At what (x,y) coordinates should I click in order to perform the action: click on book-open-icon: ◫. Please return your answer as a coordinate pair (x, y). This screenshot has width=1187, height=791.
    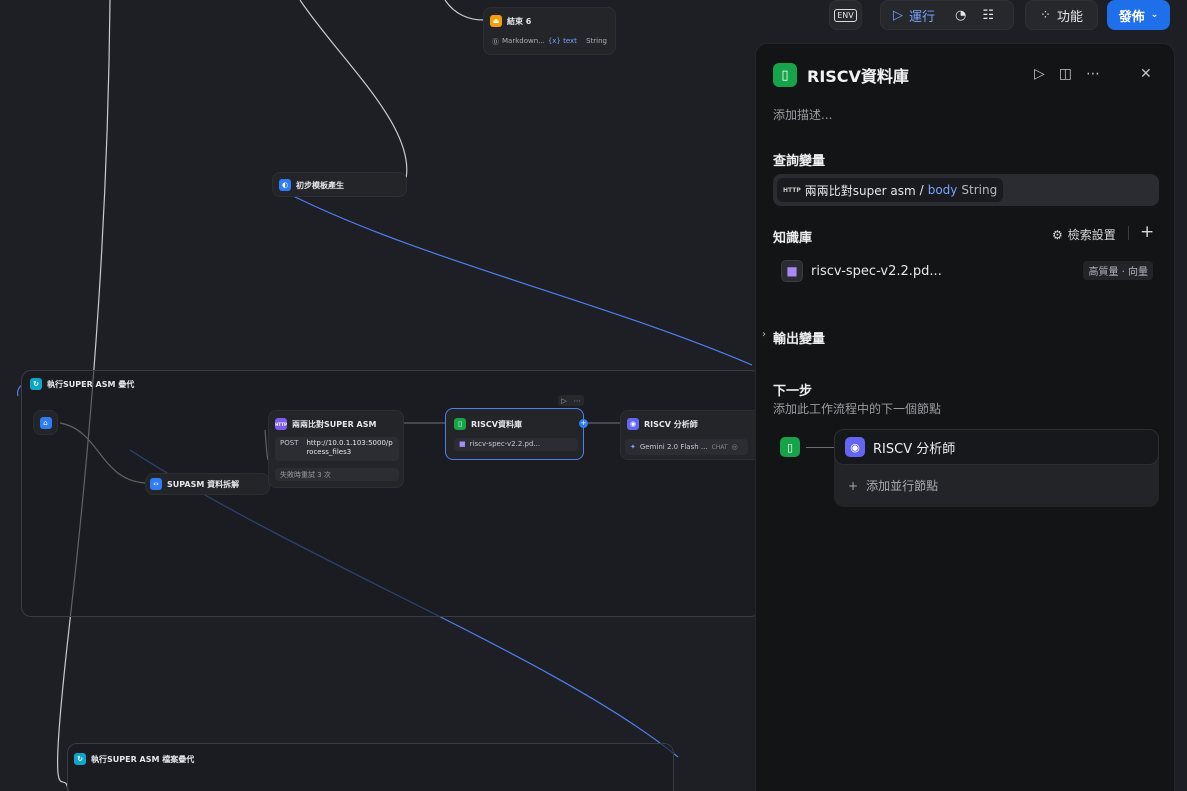
    Looking at the image, I should click on (1065, 74).